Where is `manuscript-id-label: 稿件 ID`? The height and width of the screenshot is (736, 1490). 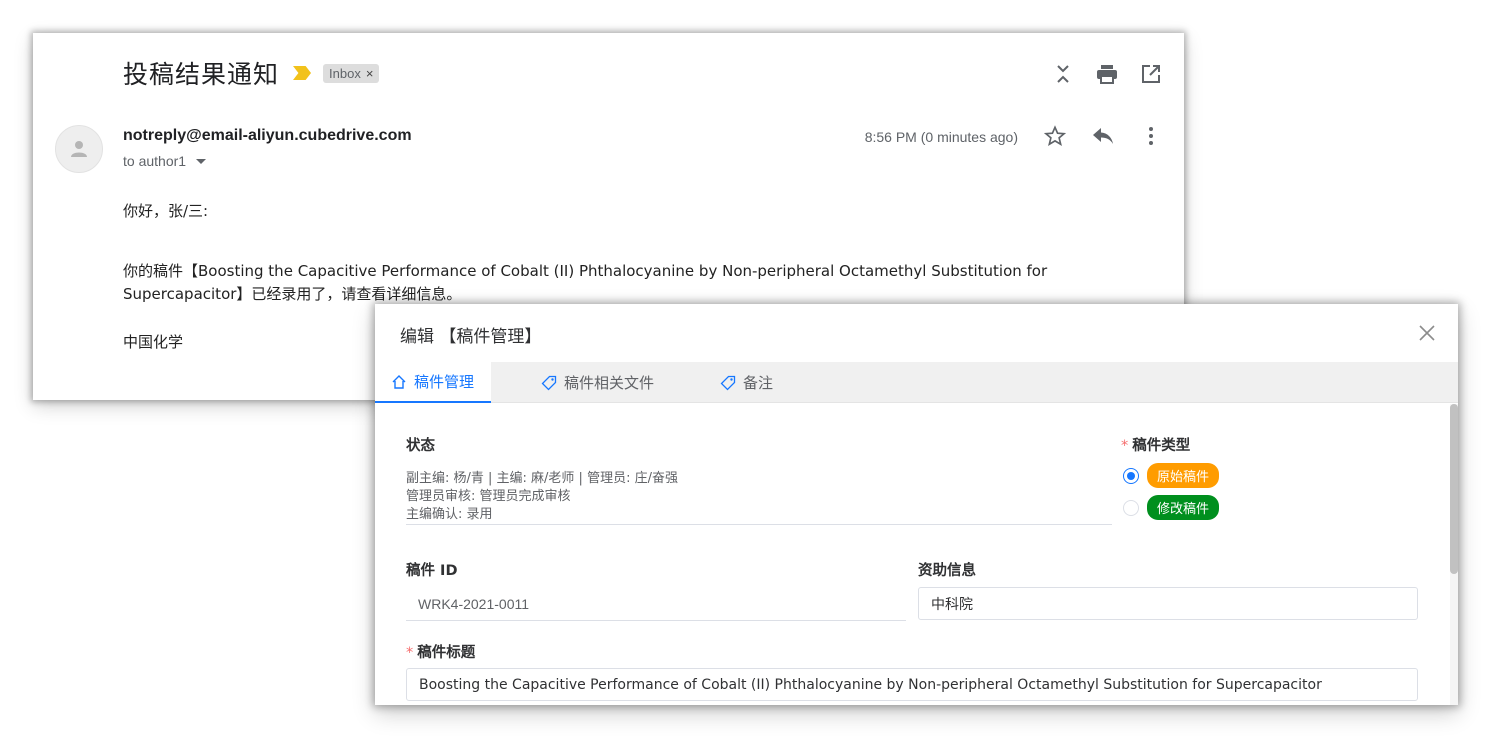 manuscript-id-label: 稿件 ID is located at coordinates (432, 571).